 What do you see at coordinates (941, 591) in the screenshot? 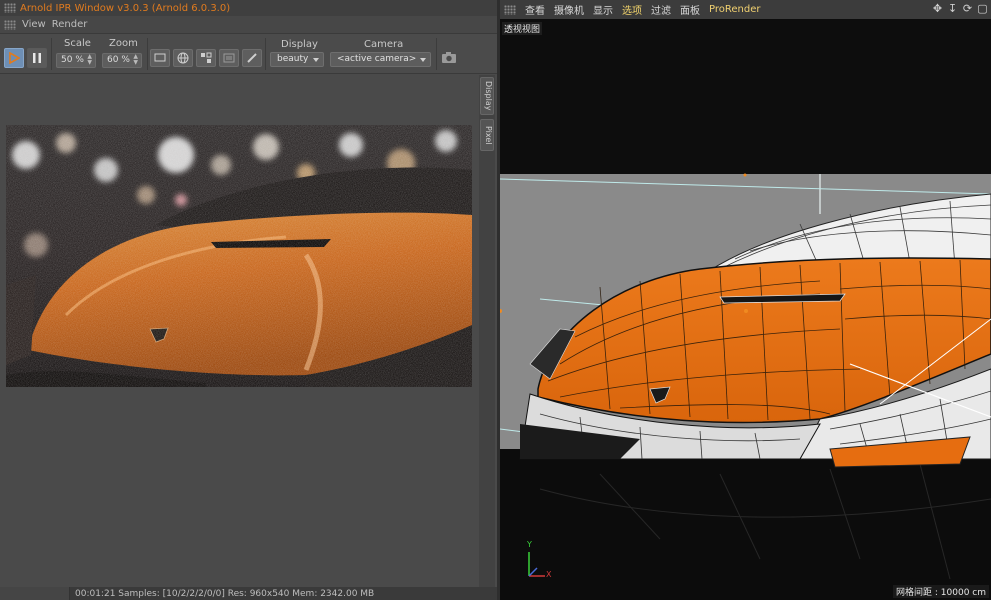
I see `grid-spacing-label: 网格间距 : 10000 cm` at bounding box center [941, 591].